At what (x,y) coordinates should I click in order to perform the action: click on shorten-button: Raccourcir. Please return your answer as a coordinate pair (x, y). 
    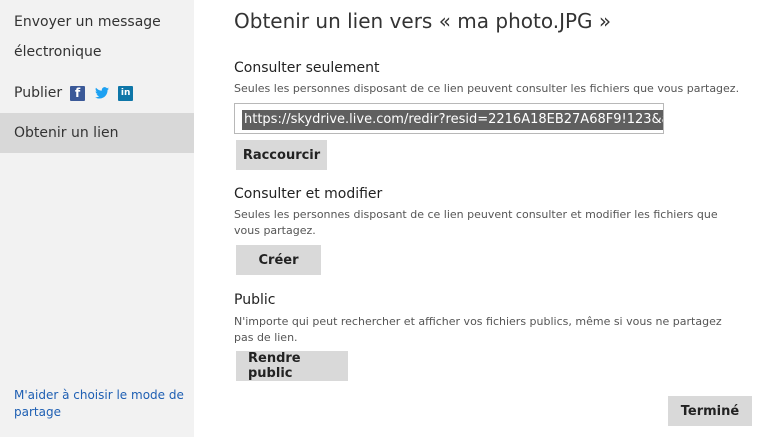
    Looking at the image, I should click on (281, 155).